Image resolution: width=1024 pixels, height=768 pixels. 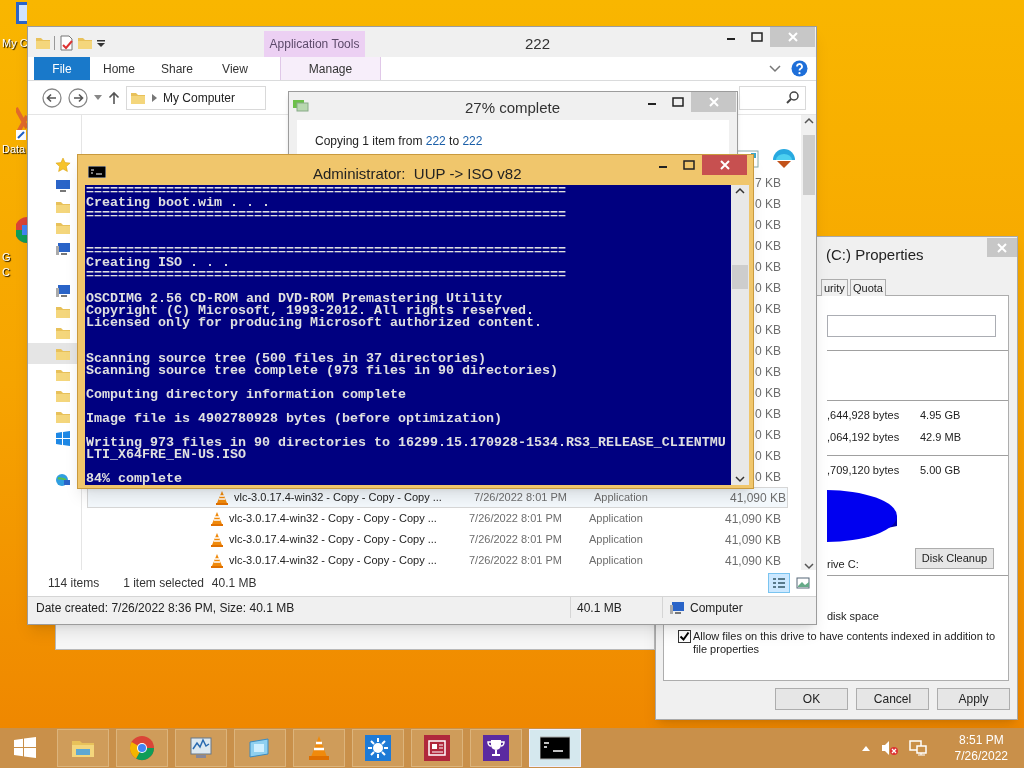 What do you see at coordinates (119, 68) in the screenshot?
I see `ribbon-tab: Home` at bounding box center [119, 68].